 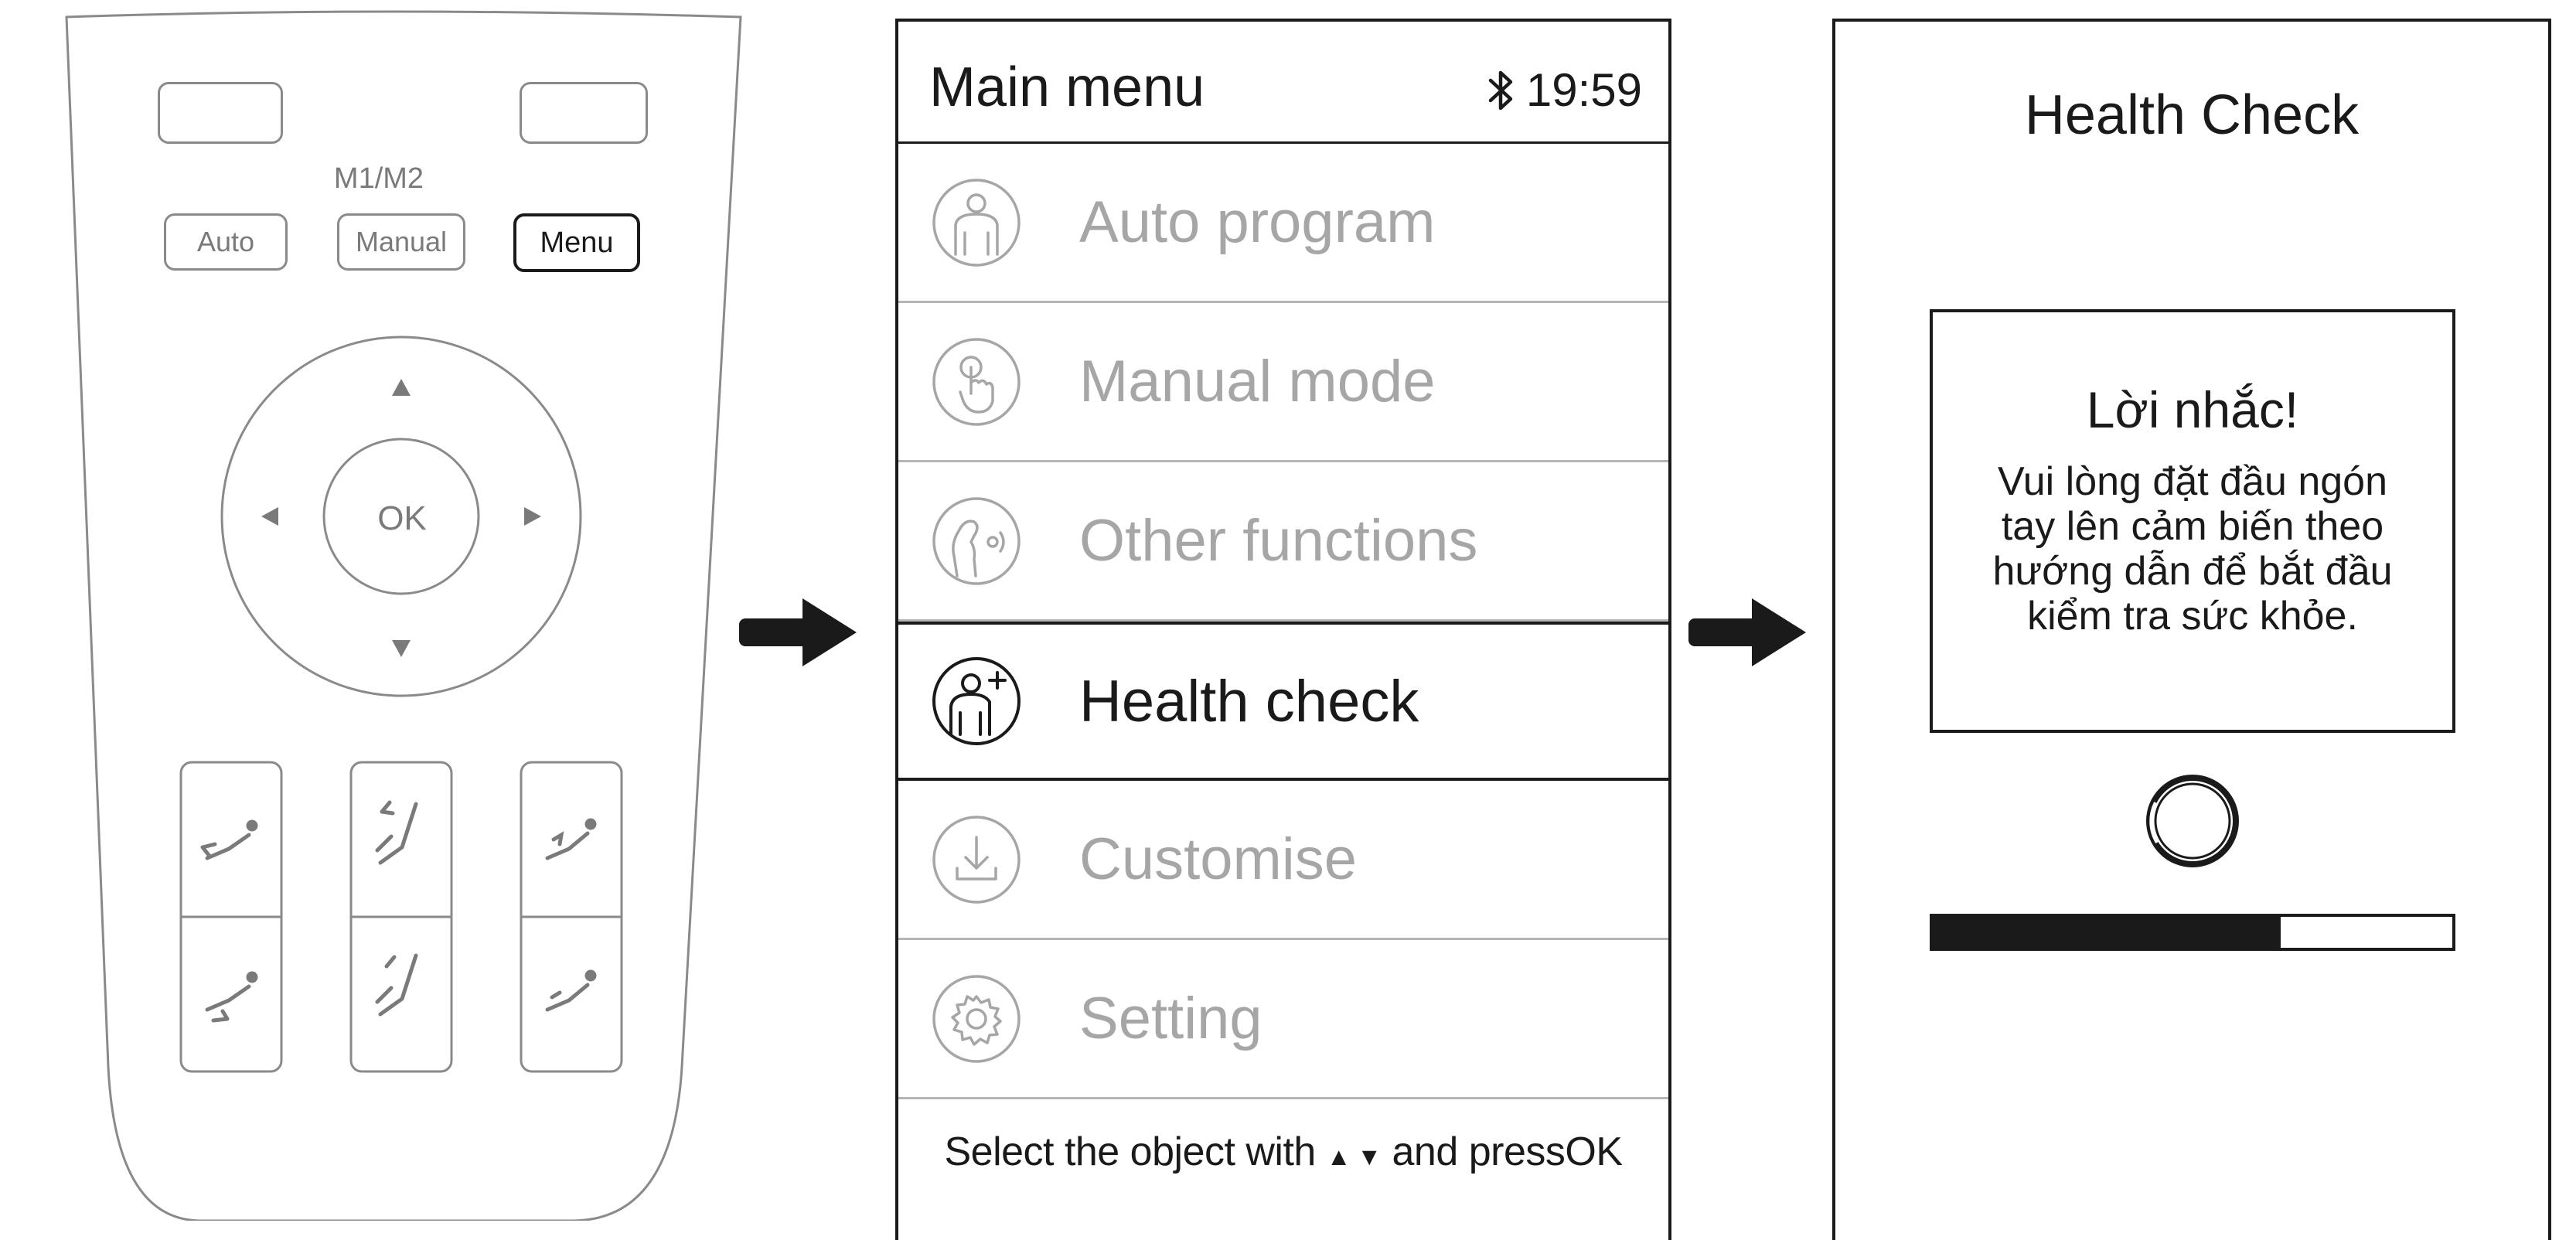 What do you see at coordinates (226, 242) in the screenshot?
I see `auto-button: Auto` at bounding box center [226, 242].